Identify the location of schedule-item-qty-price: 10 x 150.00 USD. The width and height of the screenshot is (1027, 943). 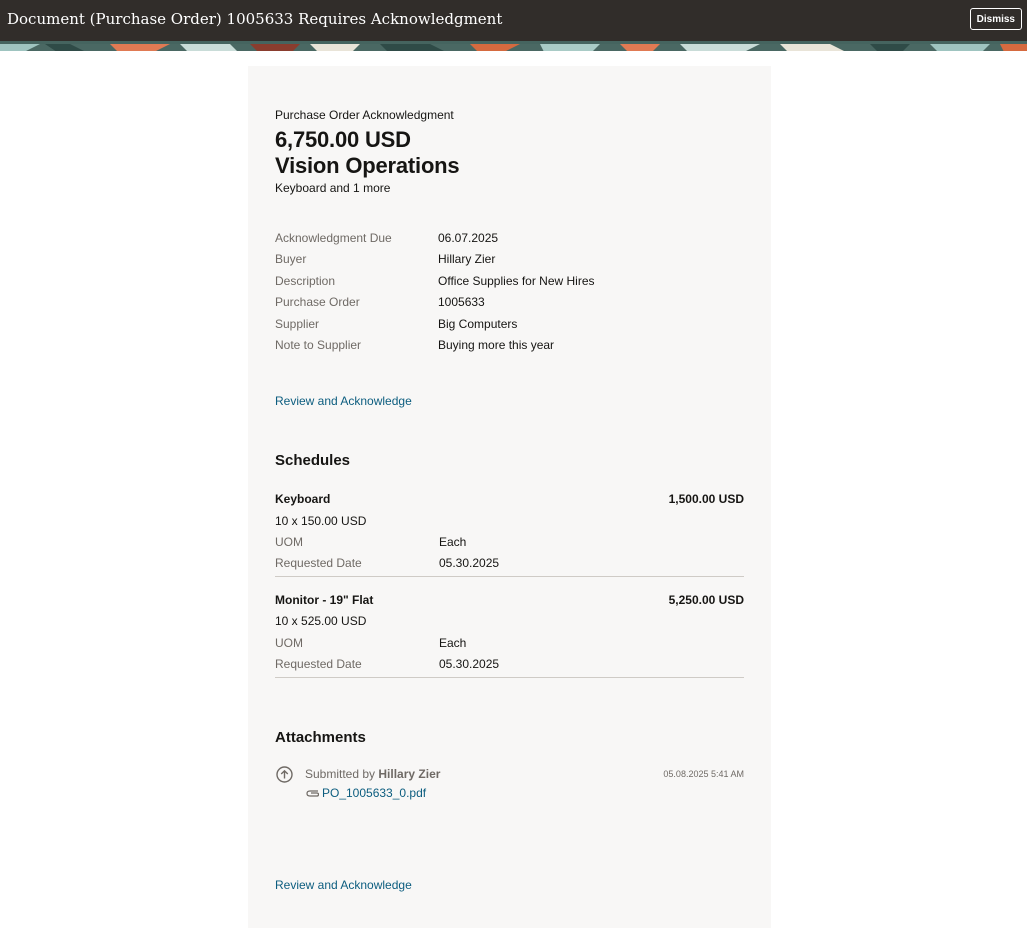
(321, 521).